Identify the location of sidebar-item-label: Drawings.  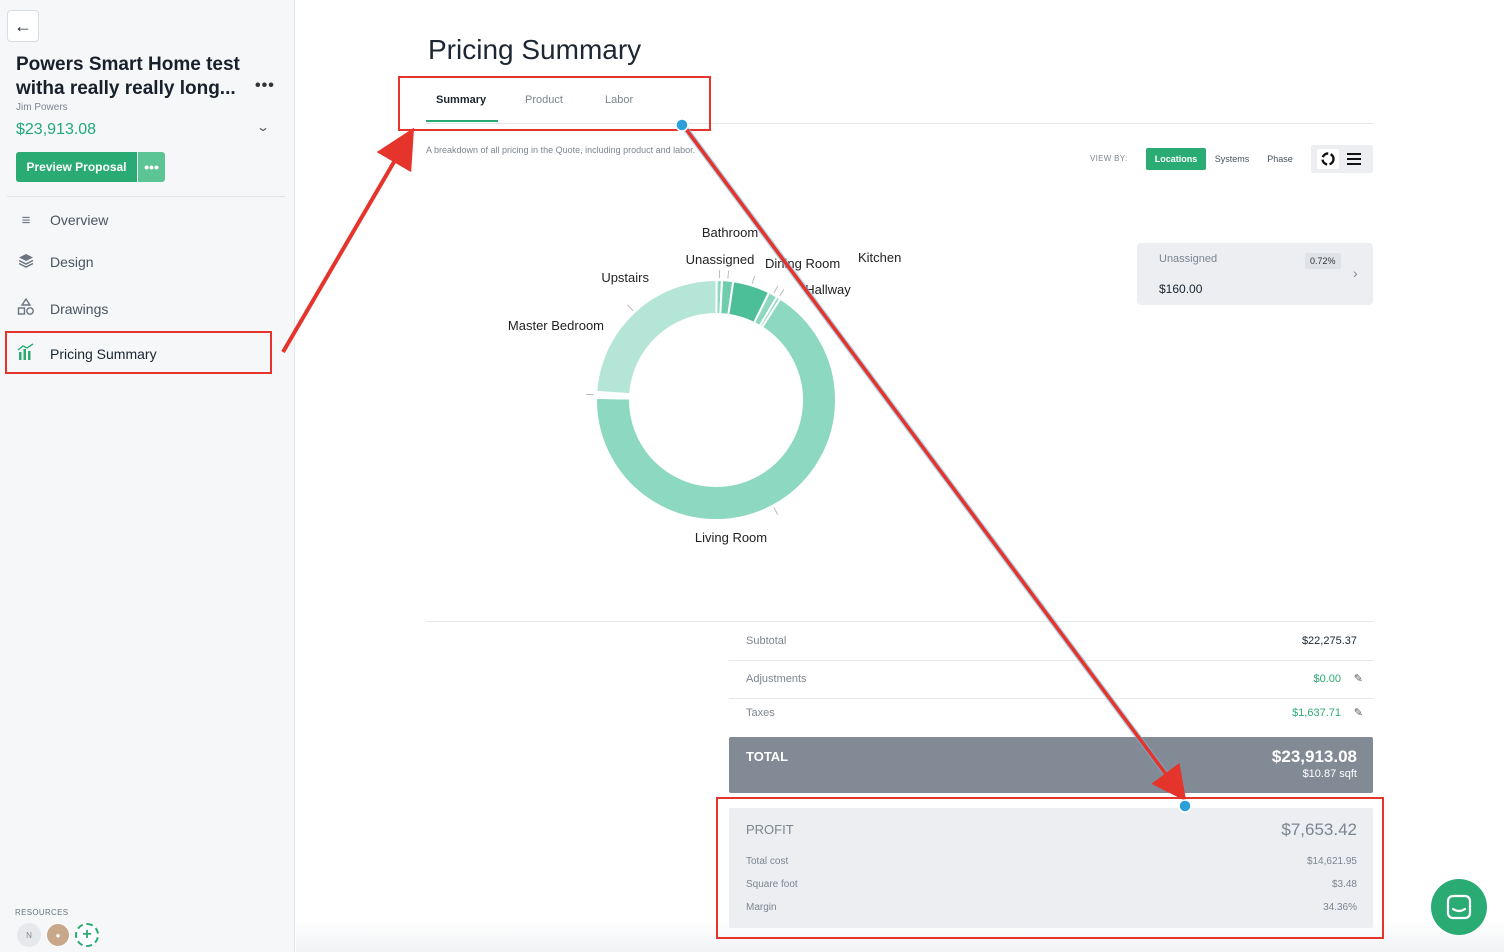
(79, 309).